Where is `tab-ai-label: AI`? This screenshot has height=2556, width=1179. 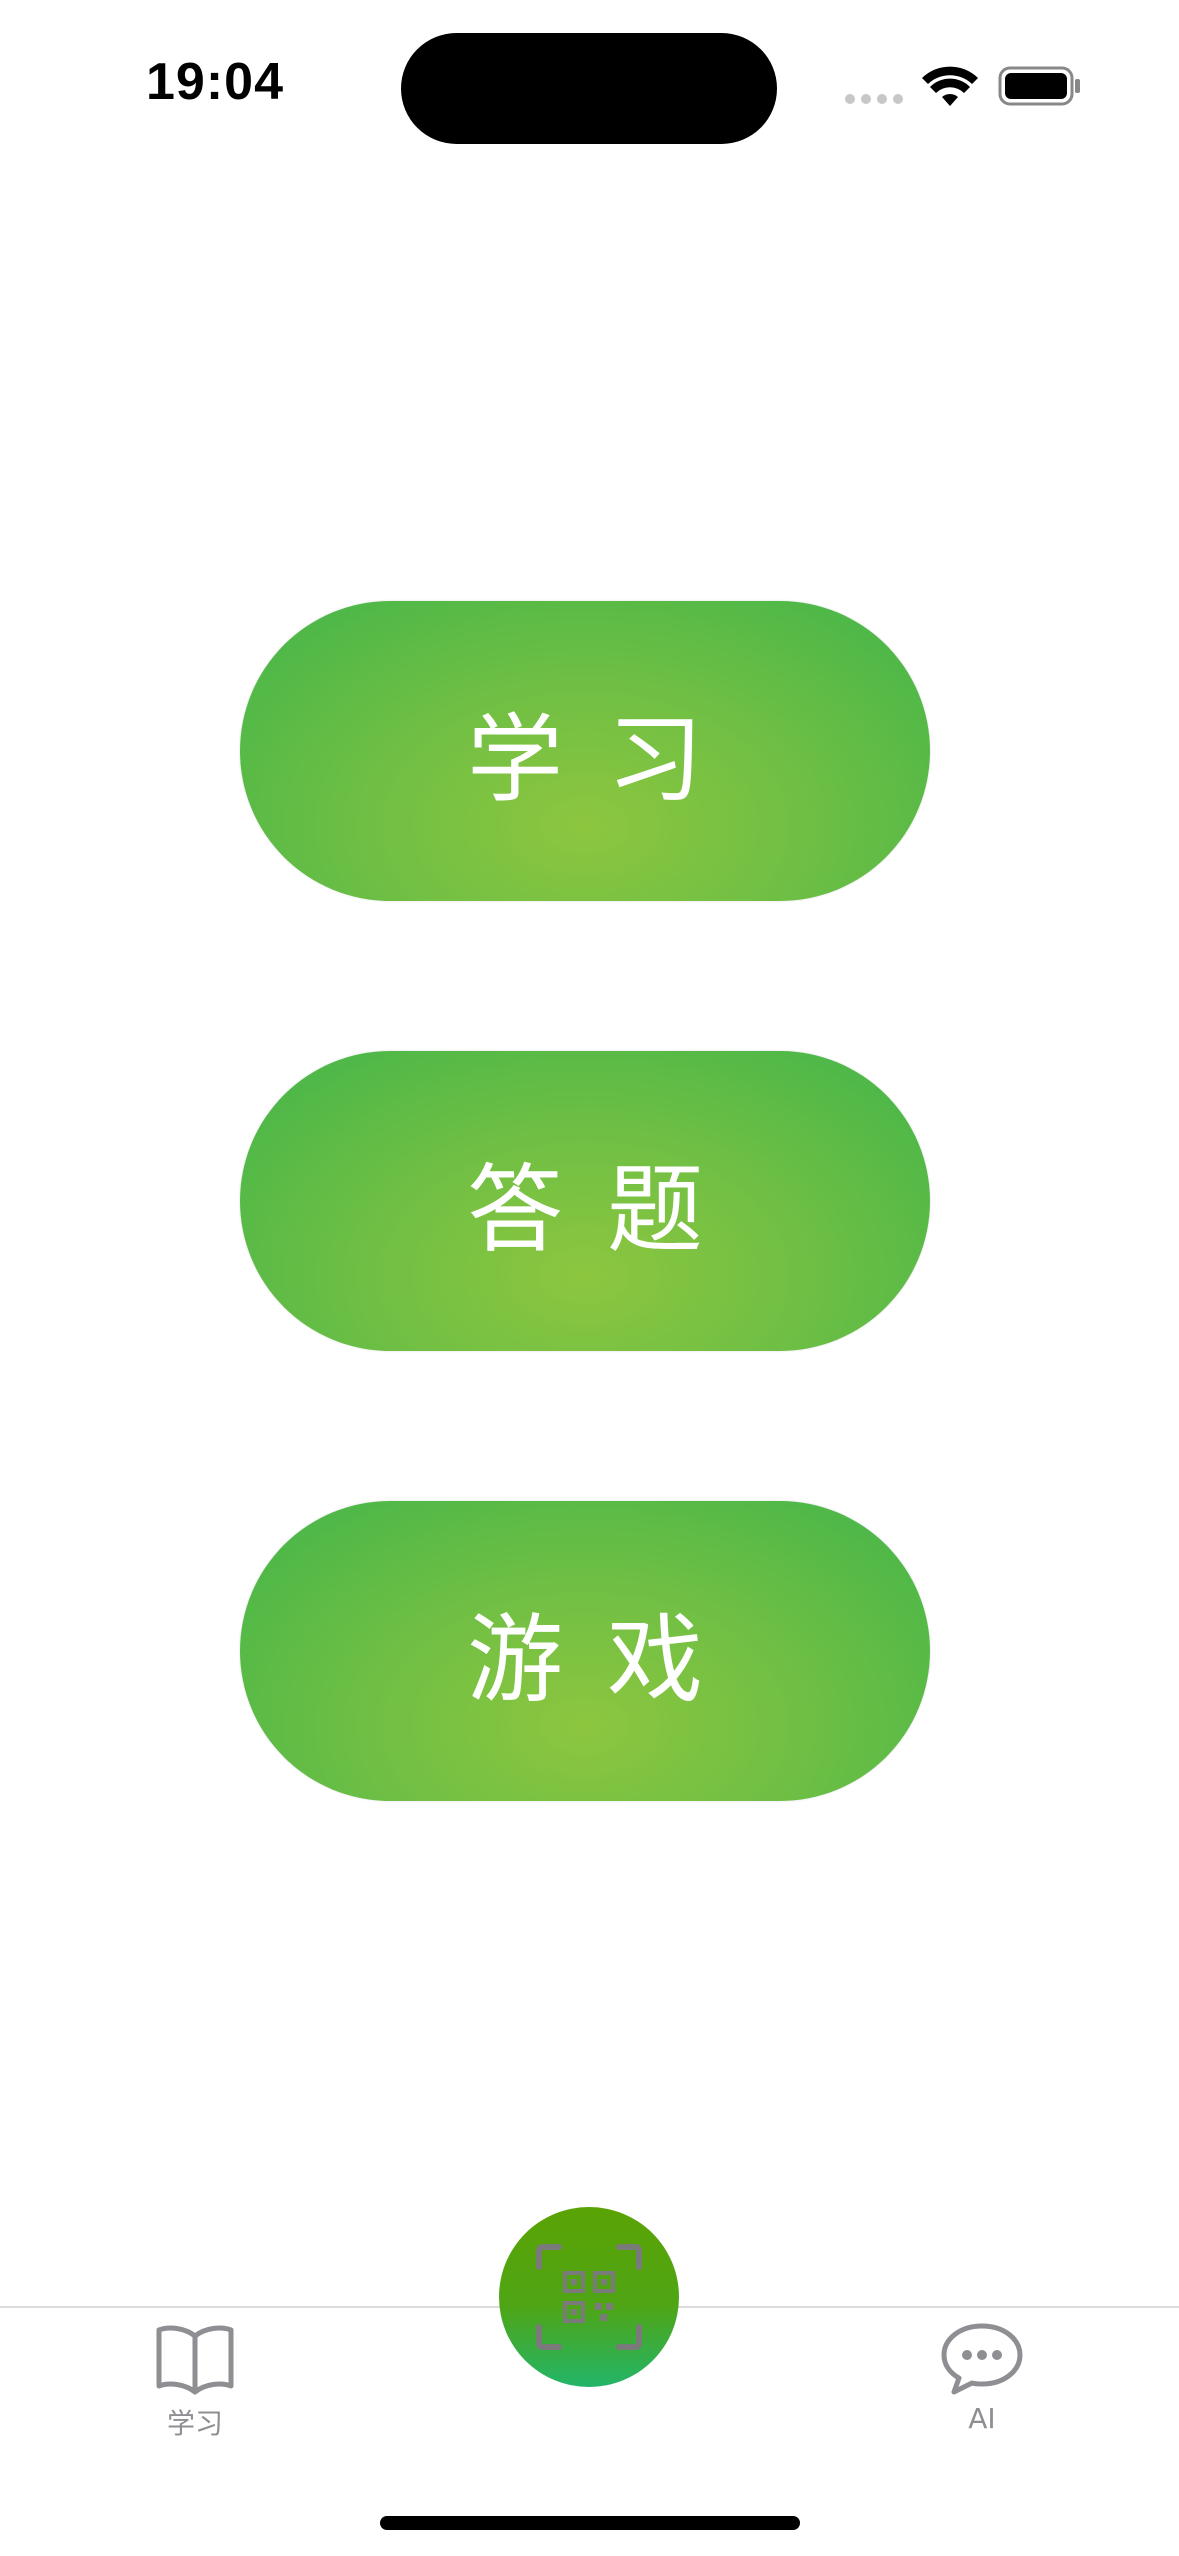 tab-ai-label: AI is located at coordinates (982, 2418).